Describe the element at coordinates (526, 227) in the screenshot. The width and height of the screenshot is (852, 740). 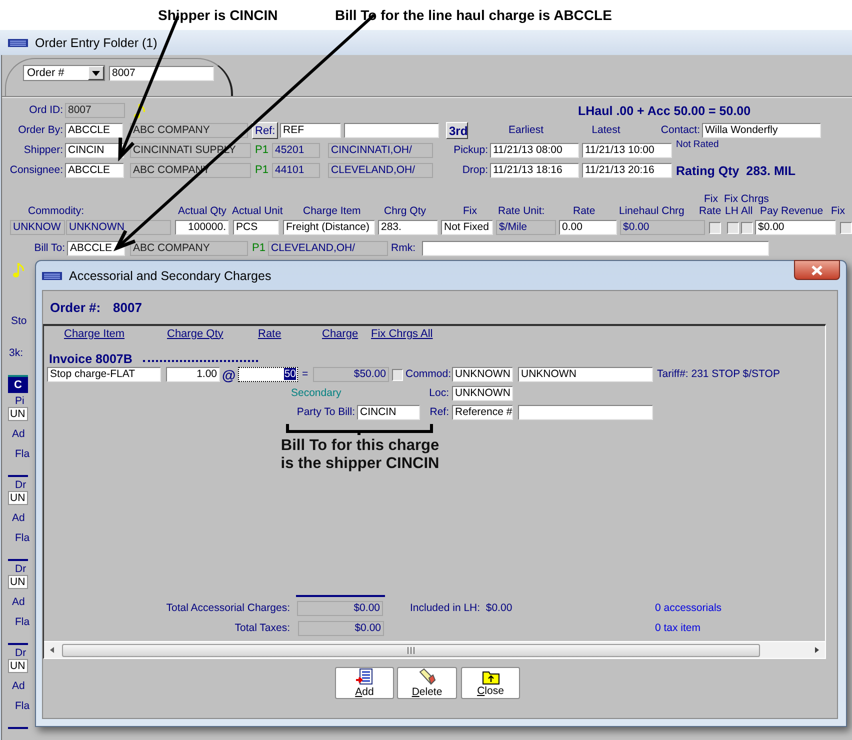
I see `rate-unit-field: $/Mile` at that location.